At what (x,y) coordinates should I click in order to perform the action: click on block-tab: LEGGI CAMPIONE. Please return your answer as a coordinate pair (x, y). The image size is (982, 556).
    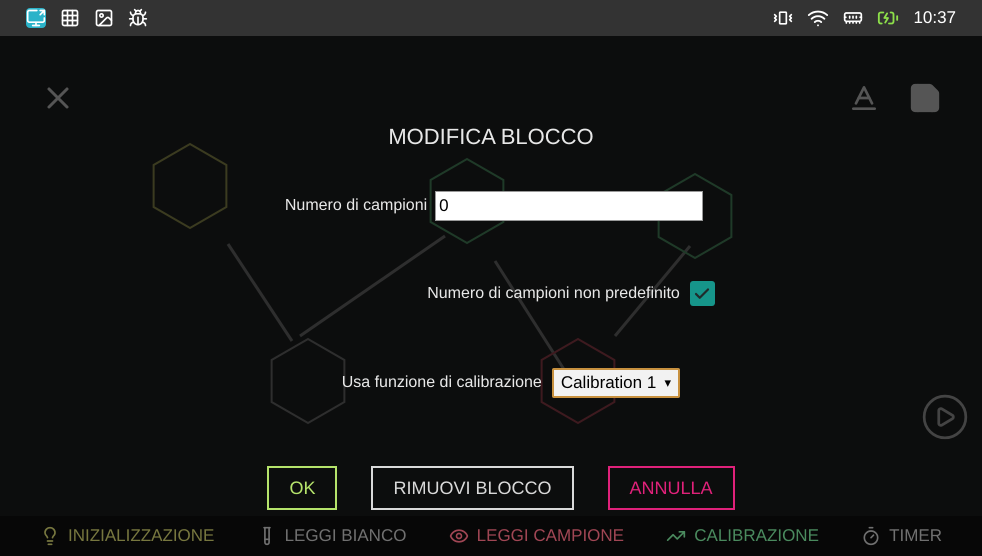
    Looking at the image, I should click on (550, 536).